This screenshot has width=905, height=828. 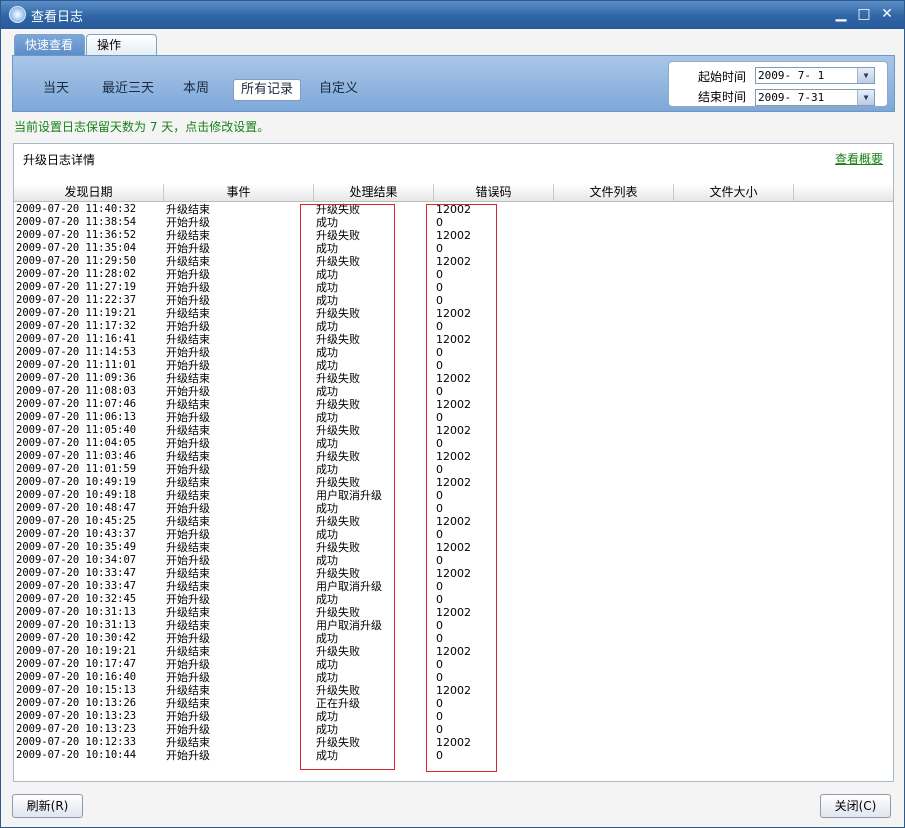 I want to click on cell-date: 2009-07-20 11:09:36, so click(x=76, y=378).